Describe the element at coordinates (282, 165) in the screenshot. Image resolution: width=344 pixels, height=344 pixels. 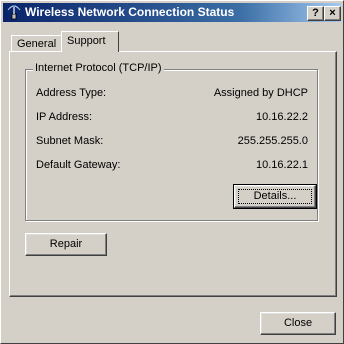
I see `default-gateway-value: 10.16.22.1` at that location.